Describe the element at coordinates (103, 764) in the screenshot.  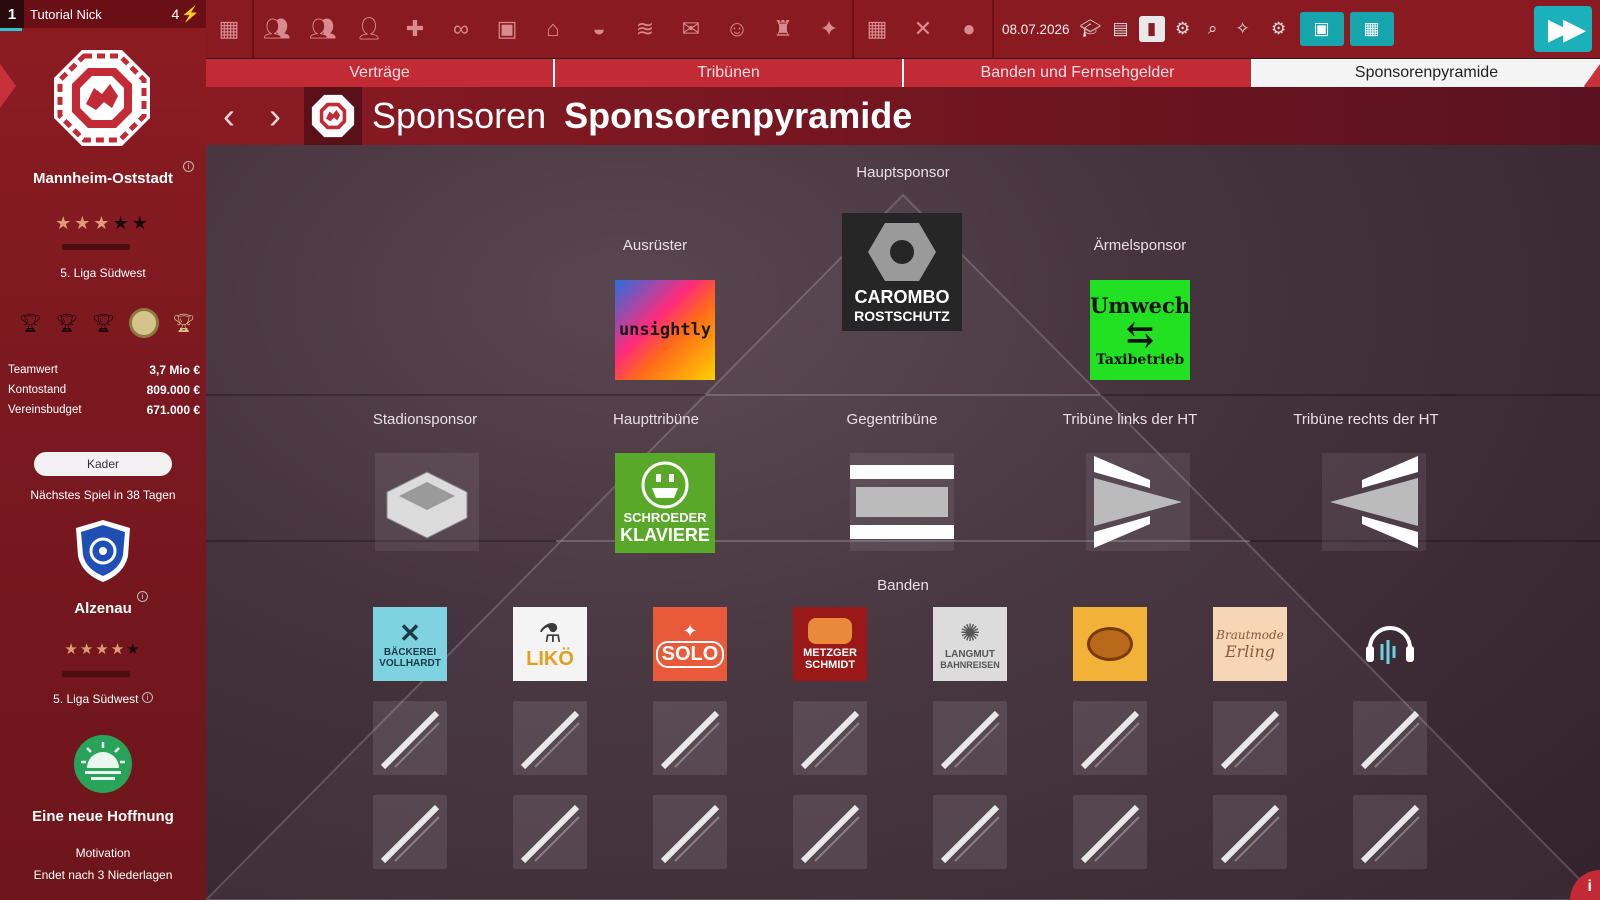
I see `sunrise-icon` at that location.